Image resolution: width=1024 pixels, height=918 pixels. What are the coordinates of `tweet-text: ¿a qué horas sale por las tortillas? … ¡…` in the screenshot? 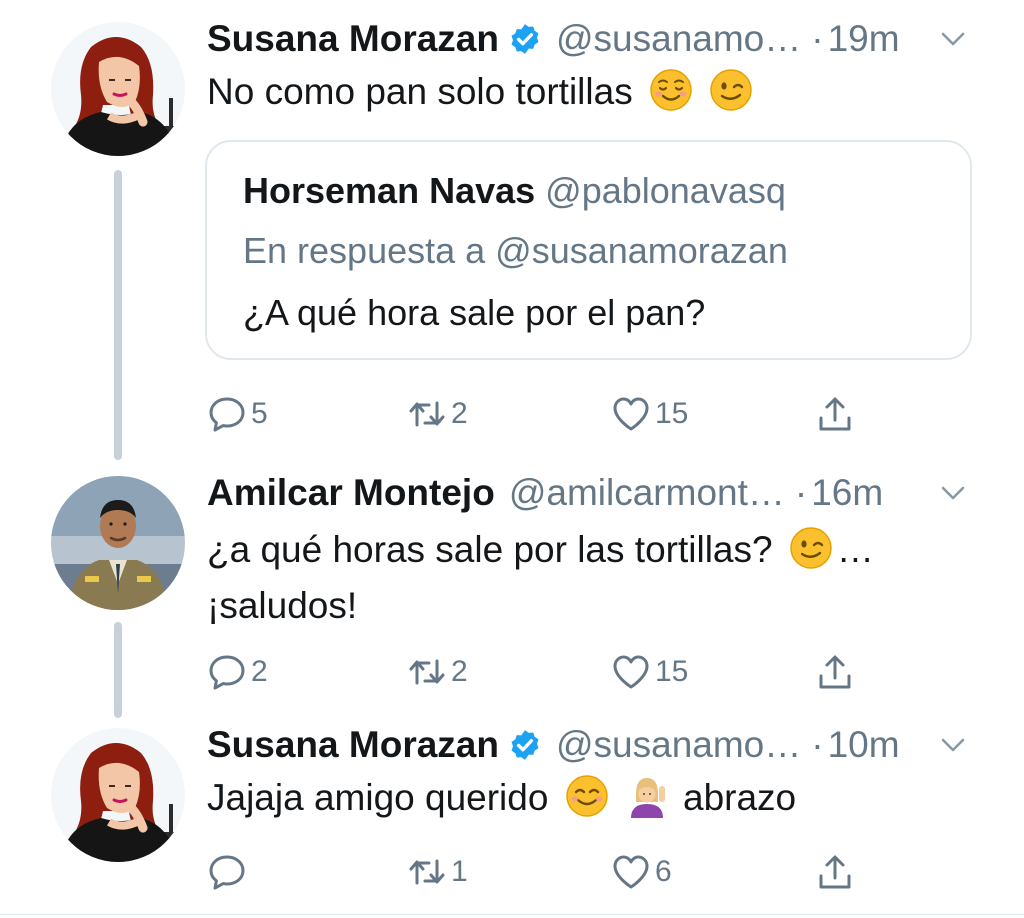 It's located at (595, 578).